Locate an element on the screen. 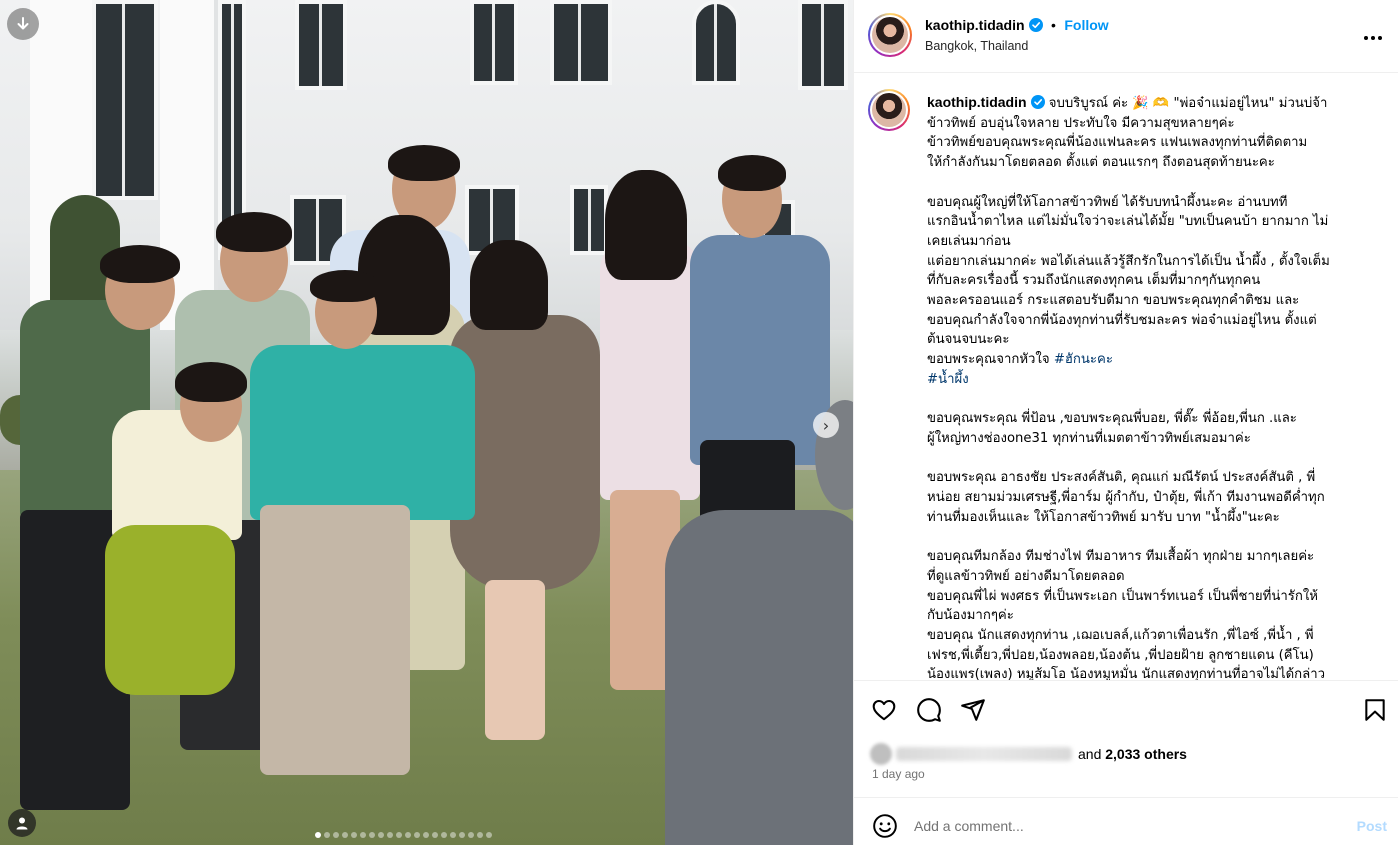 This screenshot has height=845, width=1398. more-options-button is located at coordinates (1373, 35).